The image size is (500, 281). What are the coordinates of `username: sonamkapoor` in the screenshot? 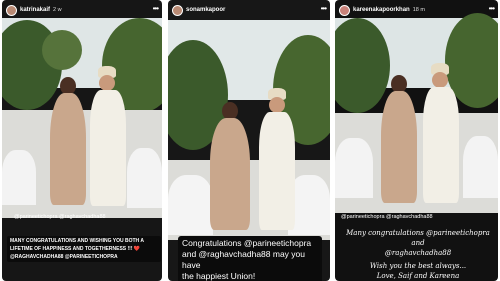 It's located at (205, 10).